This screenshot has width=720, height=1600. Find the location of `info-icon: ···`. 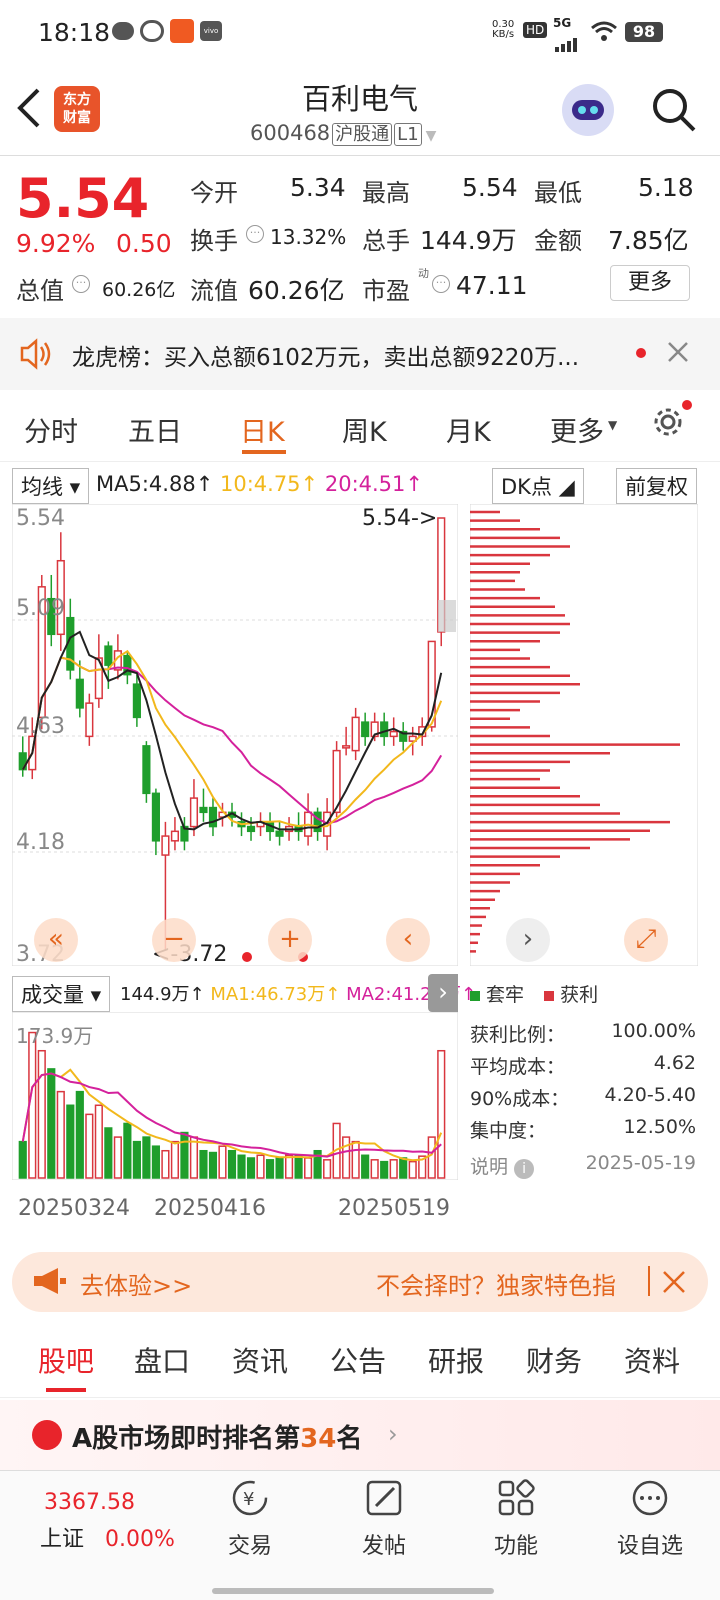

info-icon: ··· is located at coordinates (81, 284).